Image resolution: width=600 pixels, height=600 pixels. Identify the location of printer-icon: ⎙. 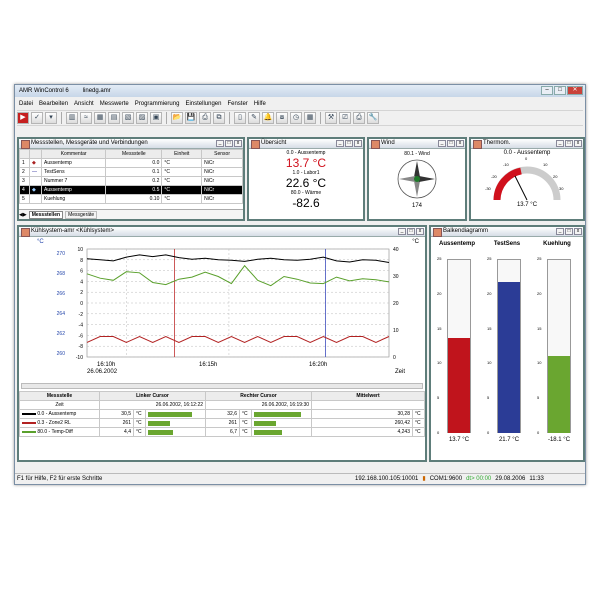
(359, 118).